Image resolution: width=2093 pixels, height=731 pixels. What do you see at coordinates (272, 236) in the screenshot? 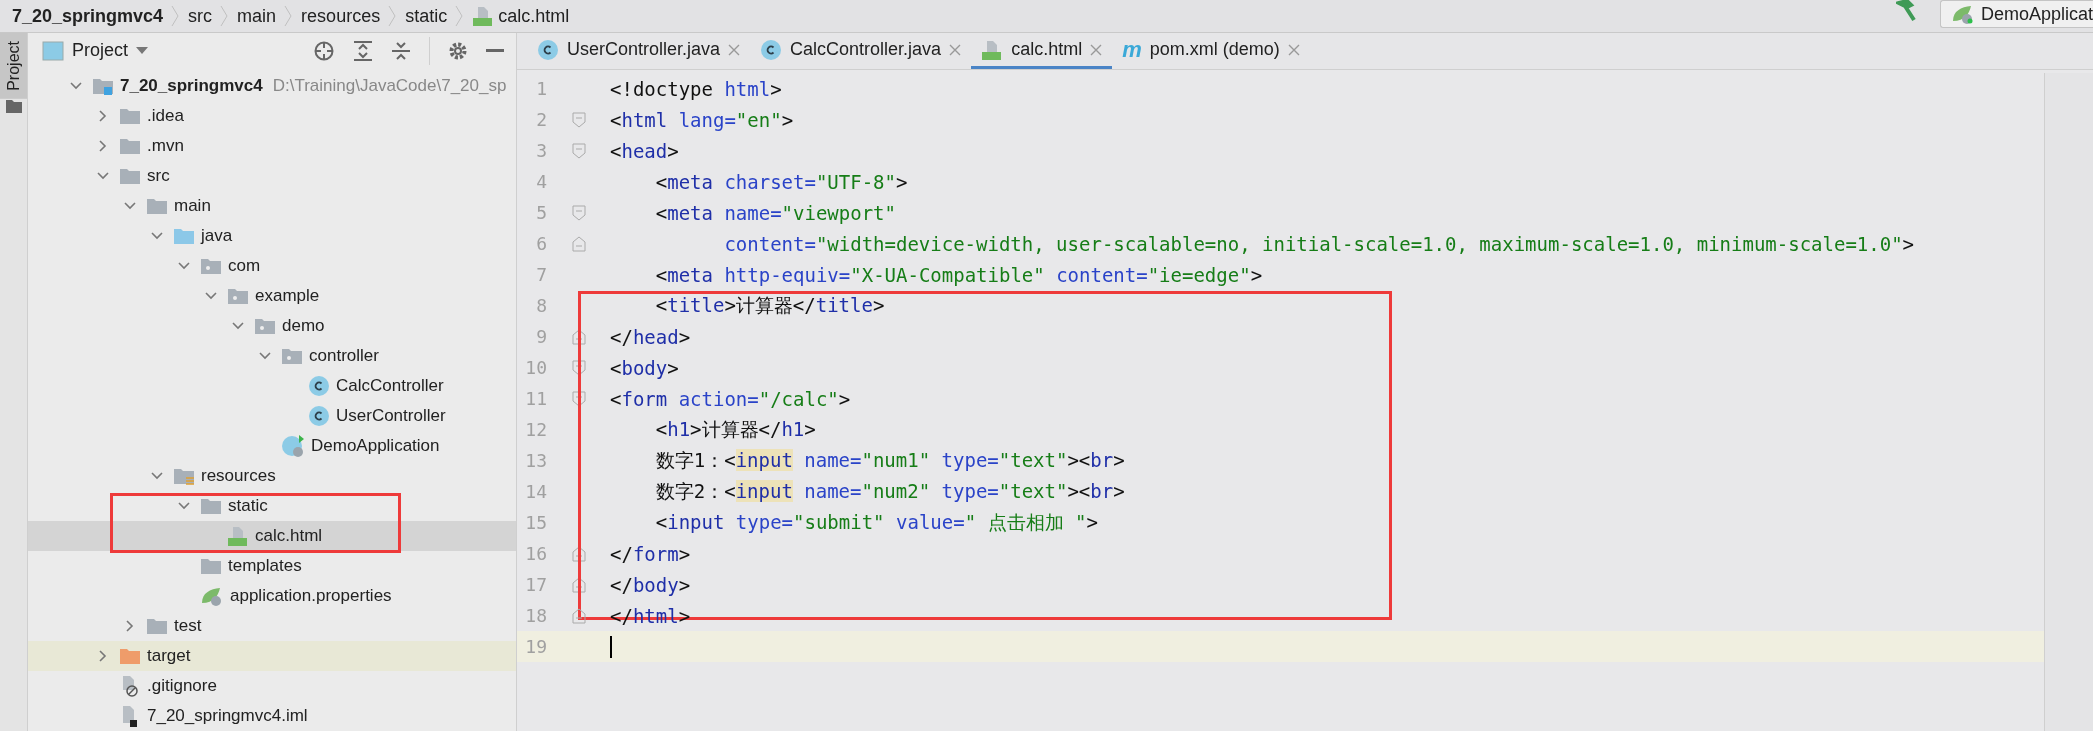
I see `tree-item: java` at bounding box center [272, 236].